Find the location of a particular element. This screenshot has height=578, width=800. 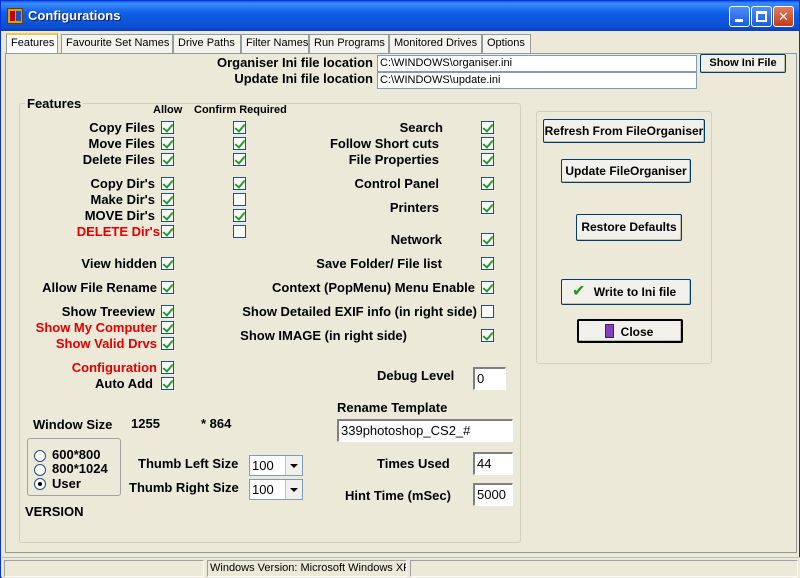

refresh-from-fileorganiser-button: Refresh From FileOrganiser is located at coordinates (624, 131).